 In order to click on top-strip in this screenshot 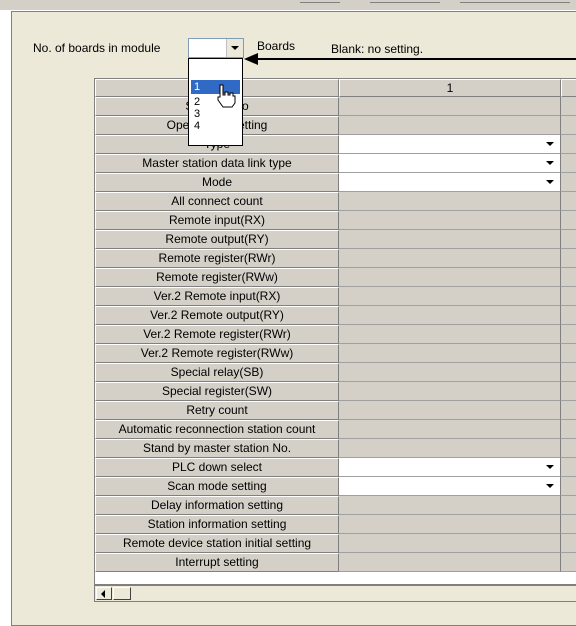, I will do `click(288, 5)`.